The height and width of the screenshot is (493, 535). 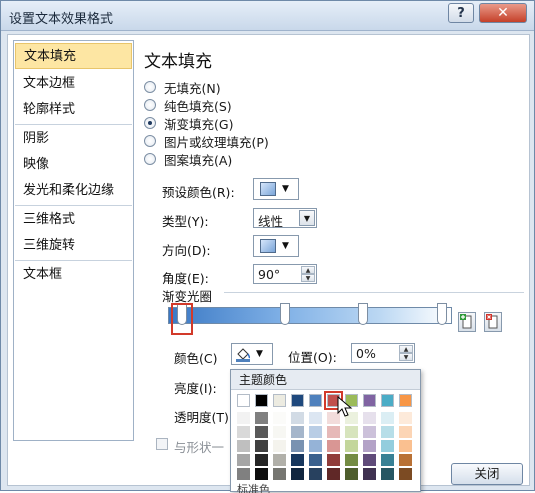 I want to click on radio-pattern-fill: 图案填充(A), so click(x=188, y=159).